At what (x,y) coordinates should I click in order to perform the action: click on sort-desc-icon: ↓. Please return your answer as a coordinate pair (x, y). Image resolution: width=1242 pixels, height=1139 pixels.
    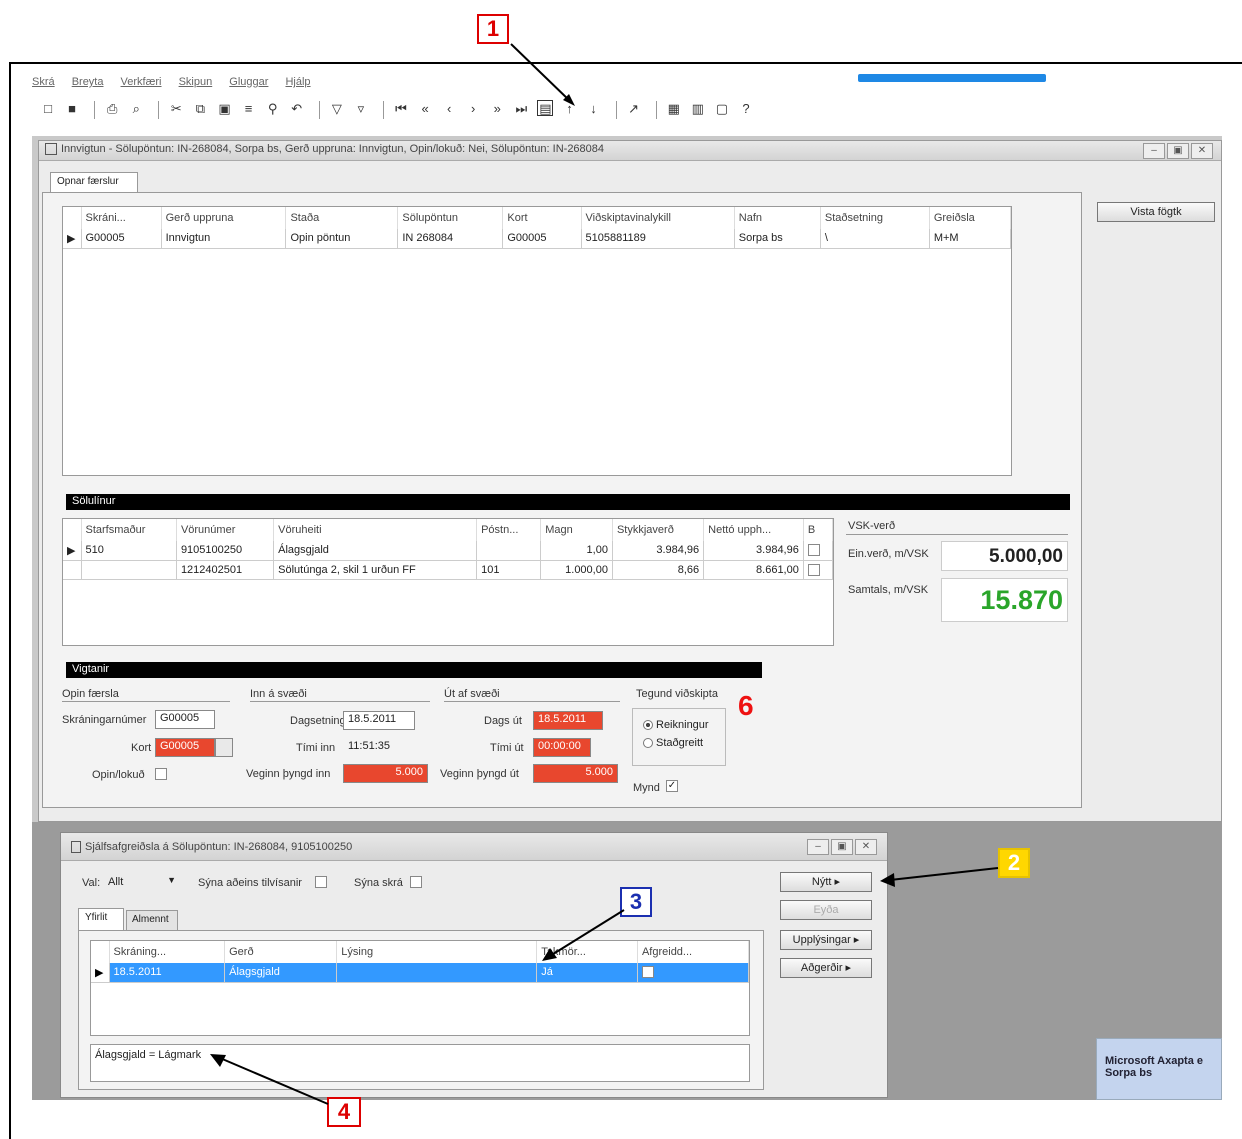
    Looking at the image, I should click on (594, 109).